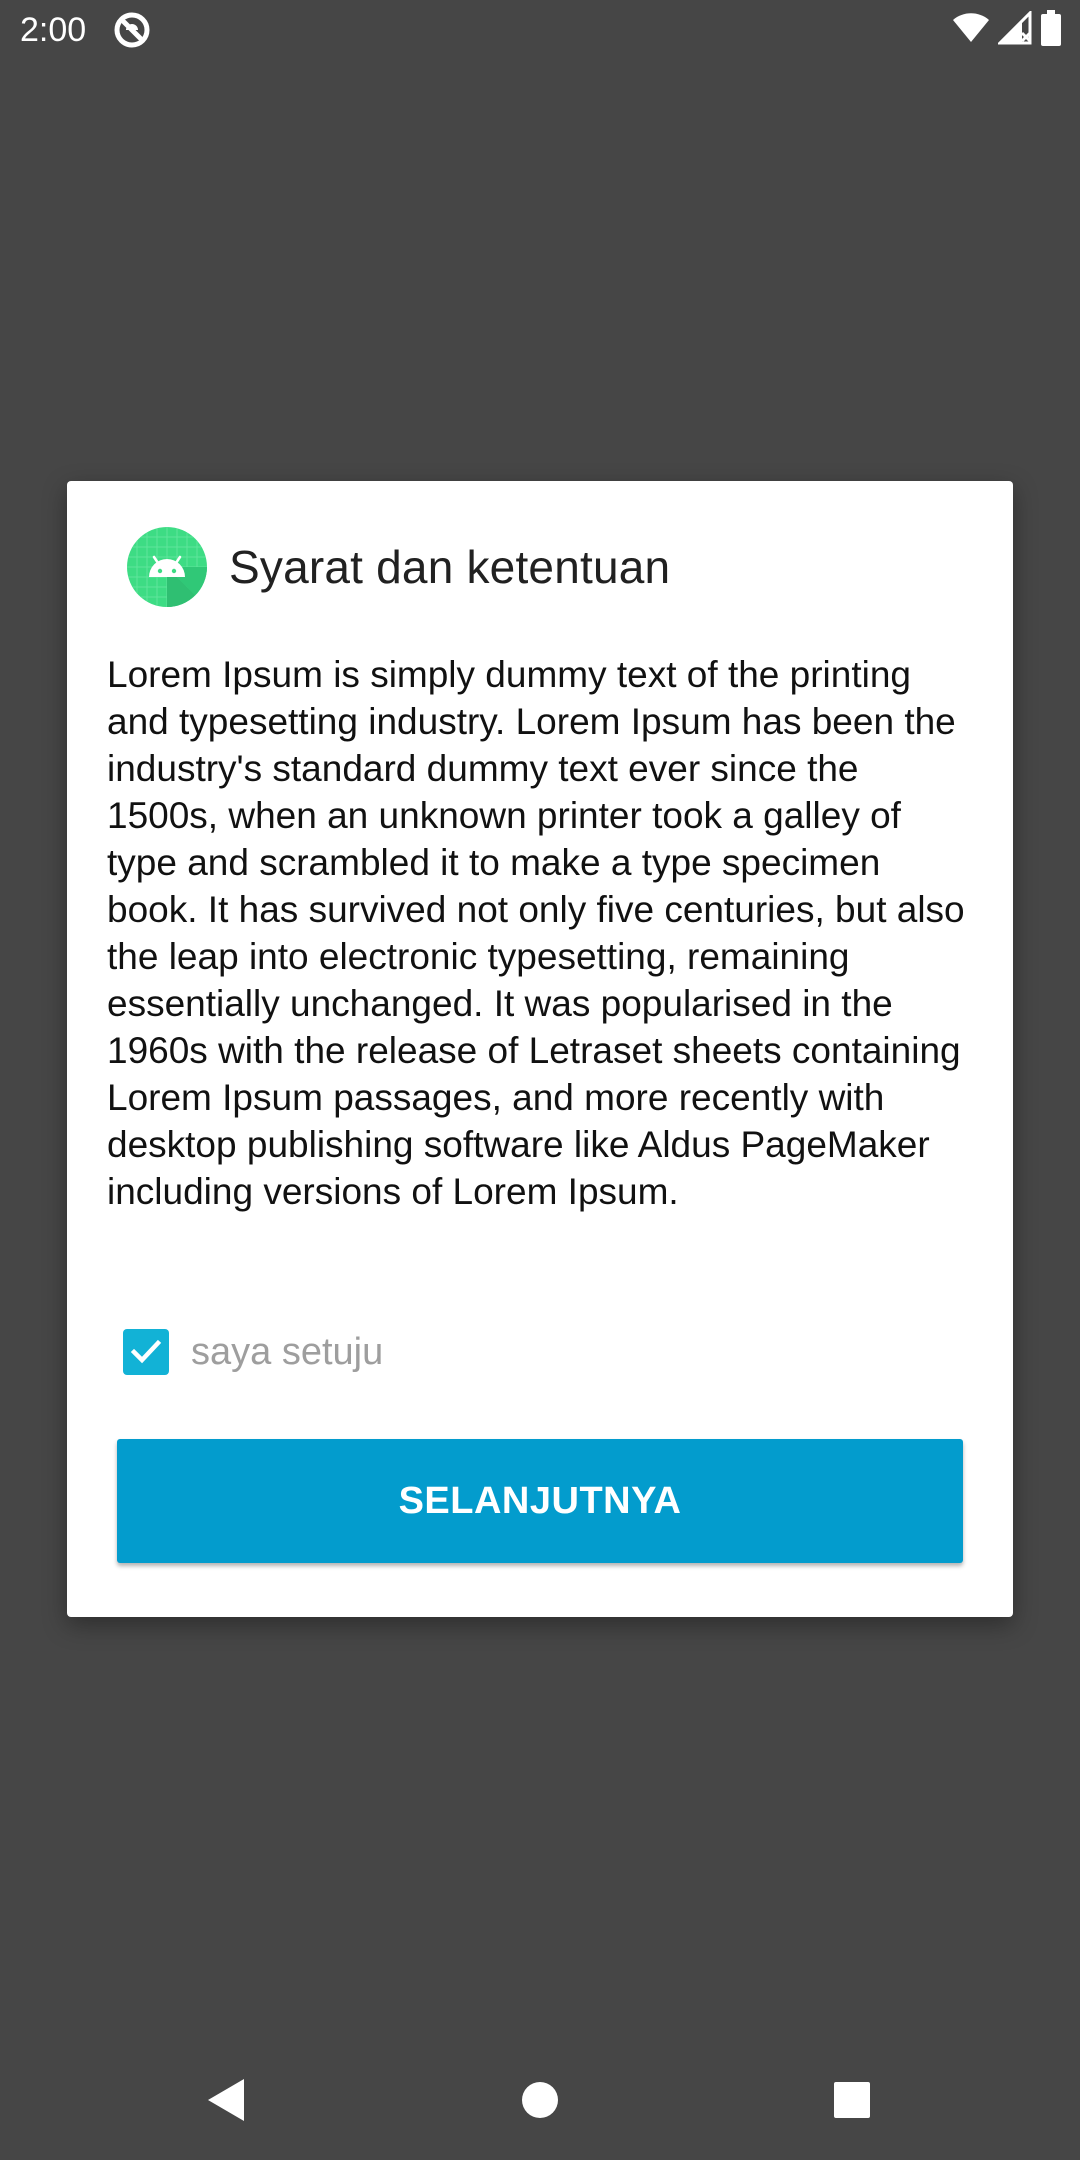 Image resolution: width=1080 pixels, height=2160 pixels. What do you see at coordinates (971, 30) in the screenshot?
I see `wifi-icon` at bounding box center [971, 30].